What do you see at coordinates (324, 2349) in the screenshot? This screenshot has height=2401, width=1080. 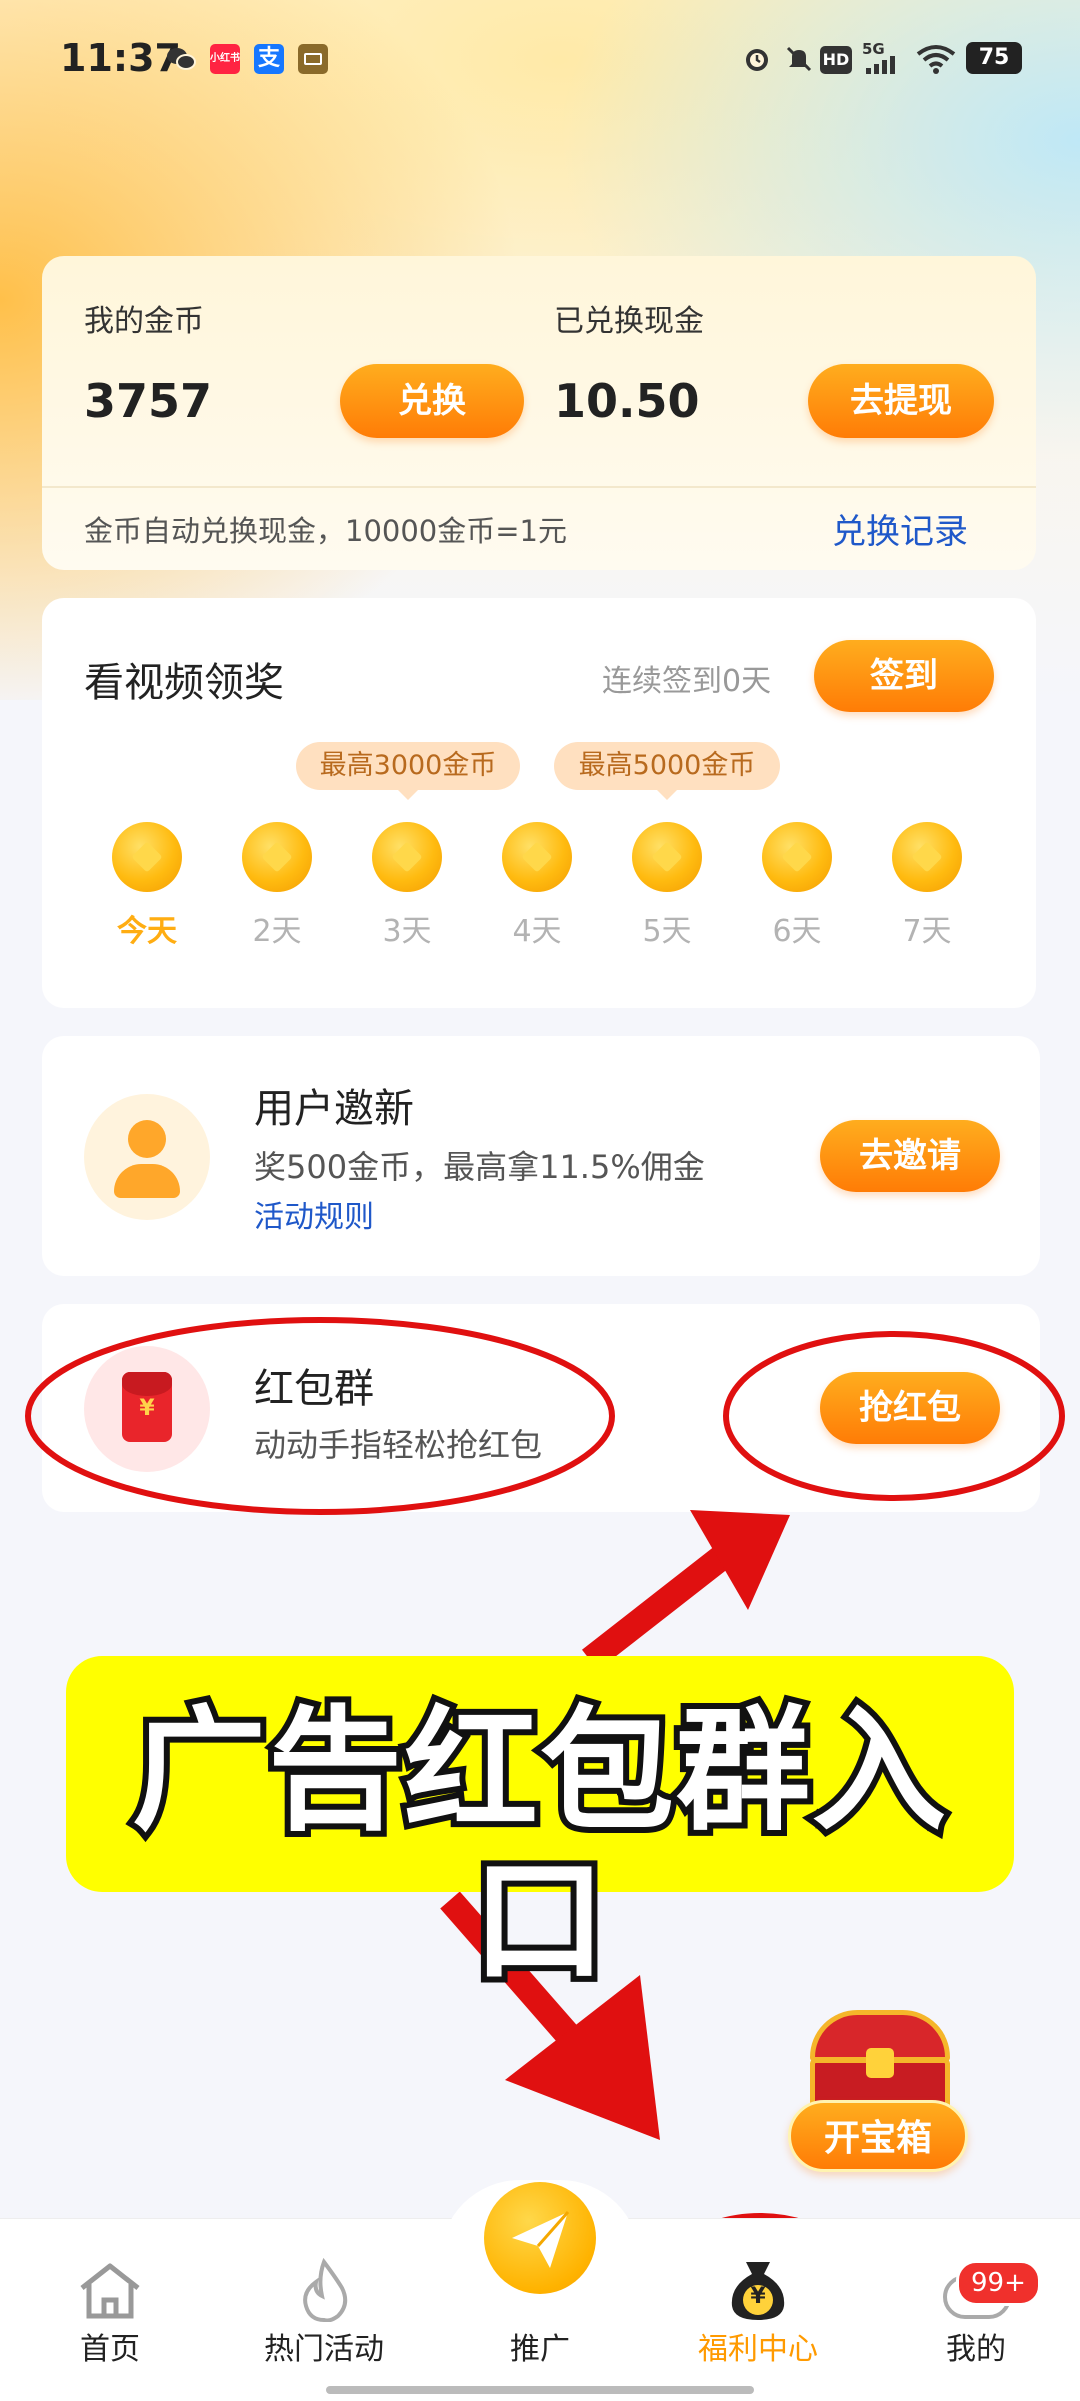 I see `tab-label: 热门活动` at bounding box center [324, 2349].